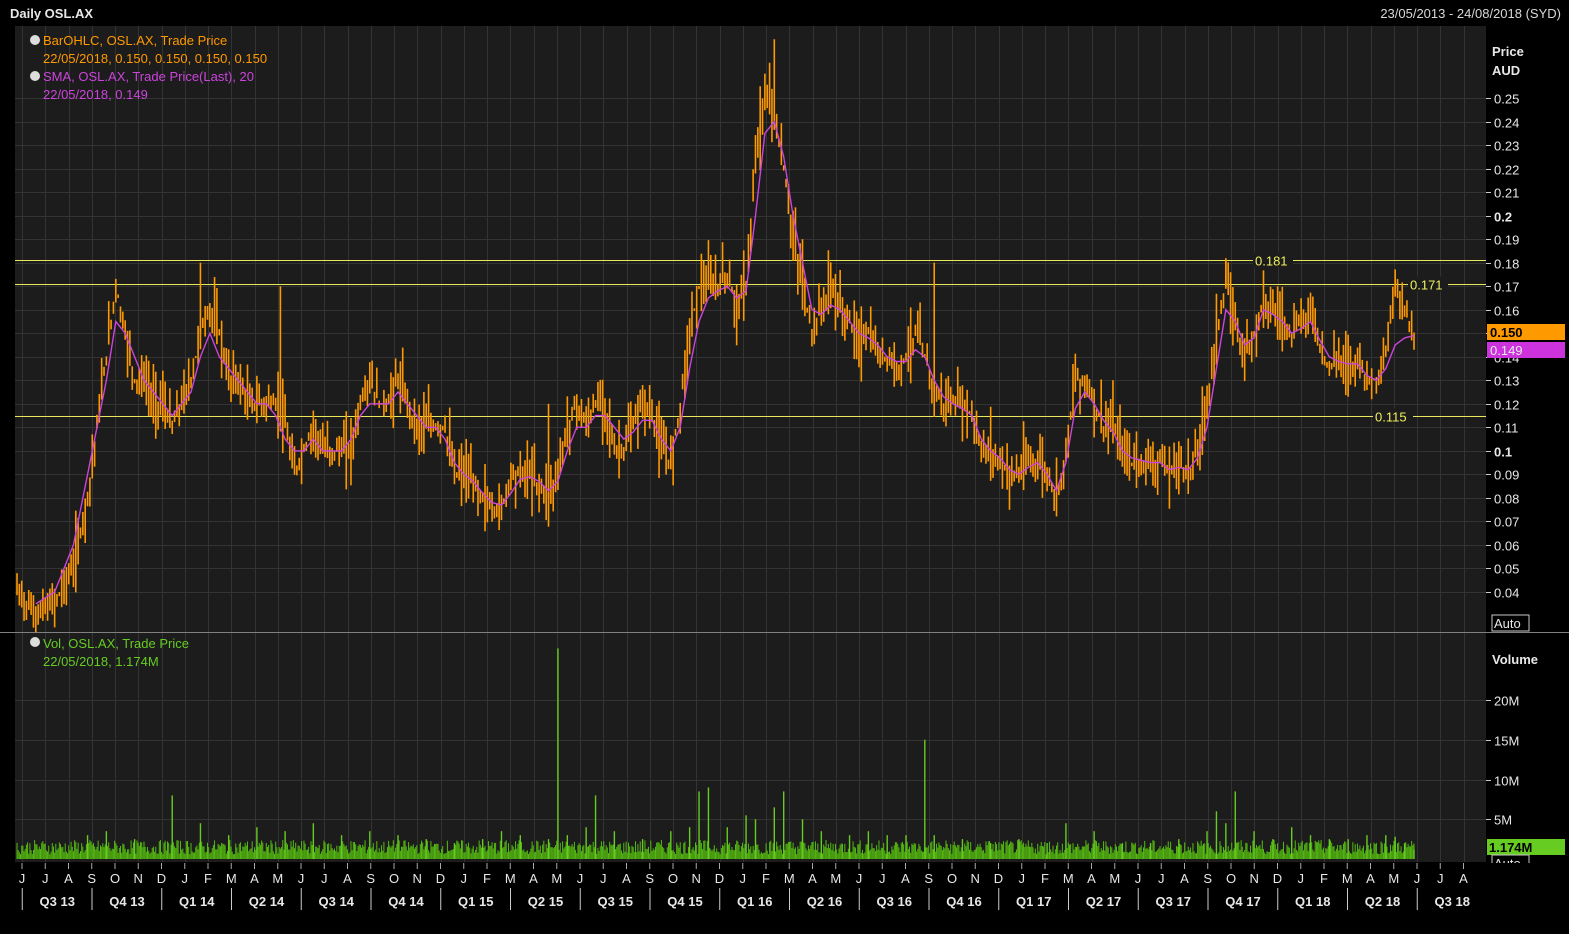  I want to click on last-sma-tag: 0.149, so click(1526, 350).